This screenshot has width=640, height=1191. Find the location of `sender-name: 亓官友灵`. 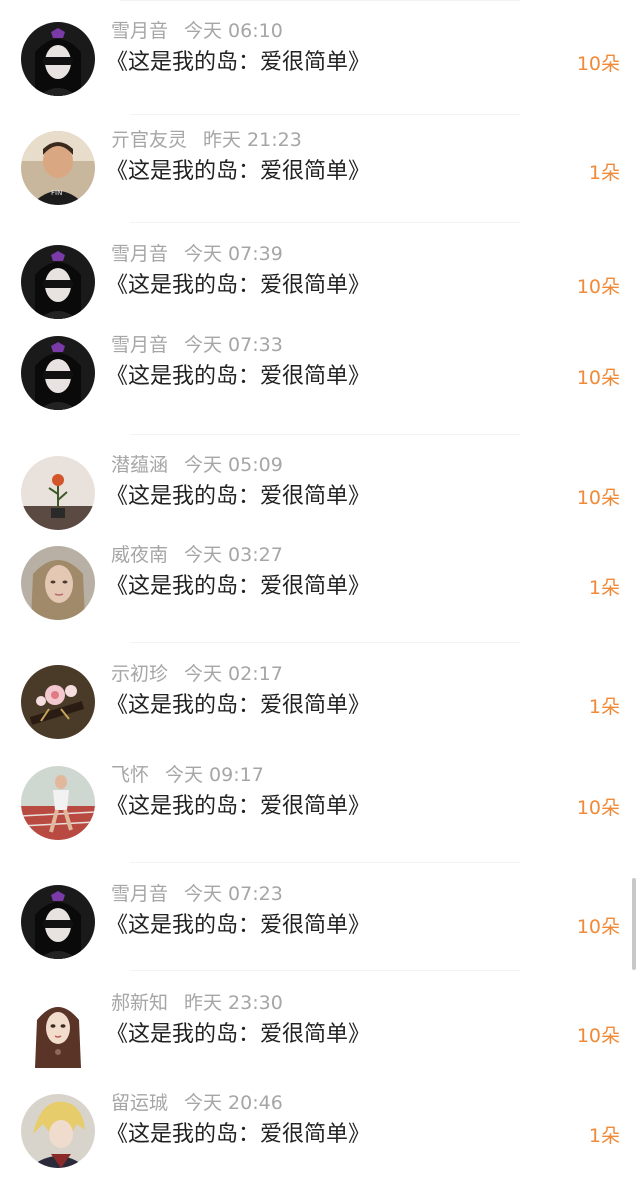

sender-name: 亓官友灵 is located at coordinates (149, 140).